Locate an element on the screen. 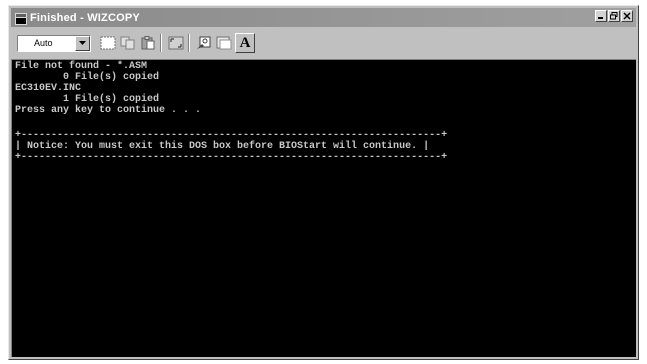  msdos-icon is located at coordinates (21, 18).